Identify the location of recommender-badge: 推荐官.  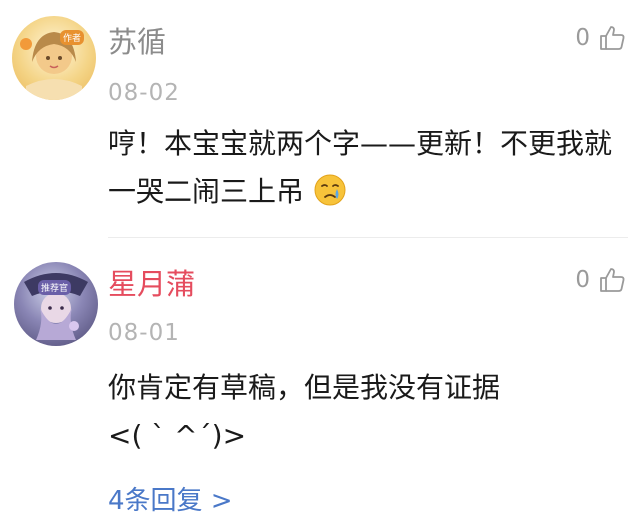
(55, 287).